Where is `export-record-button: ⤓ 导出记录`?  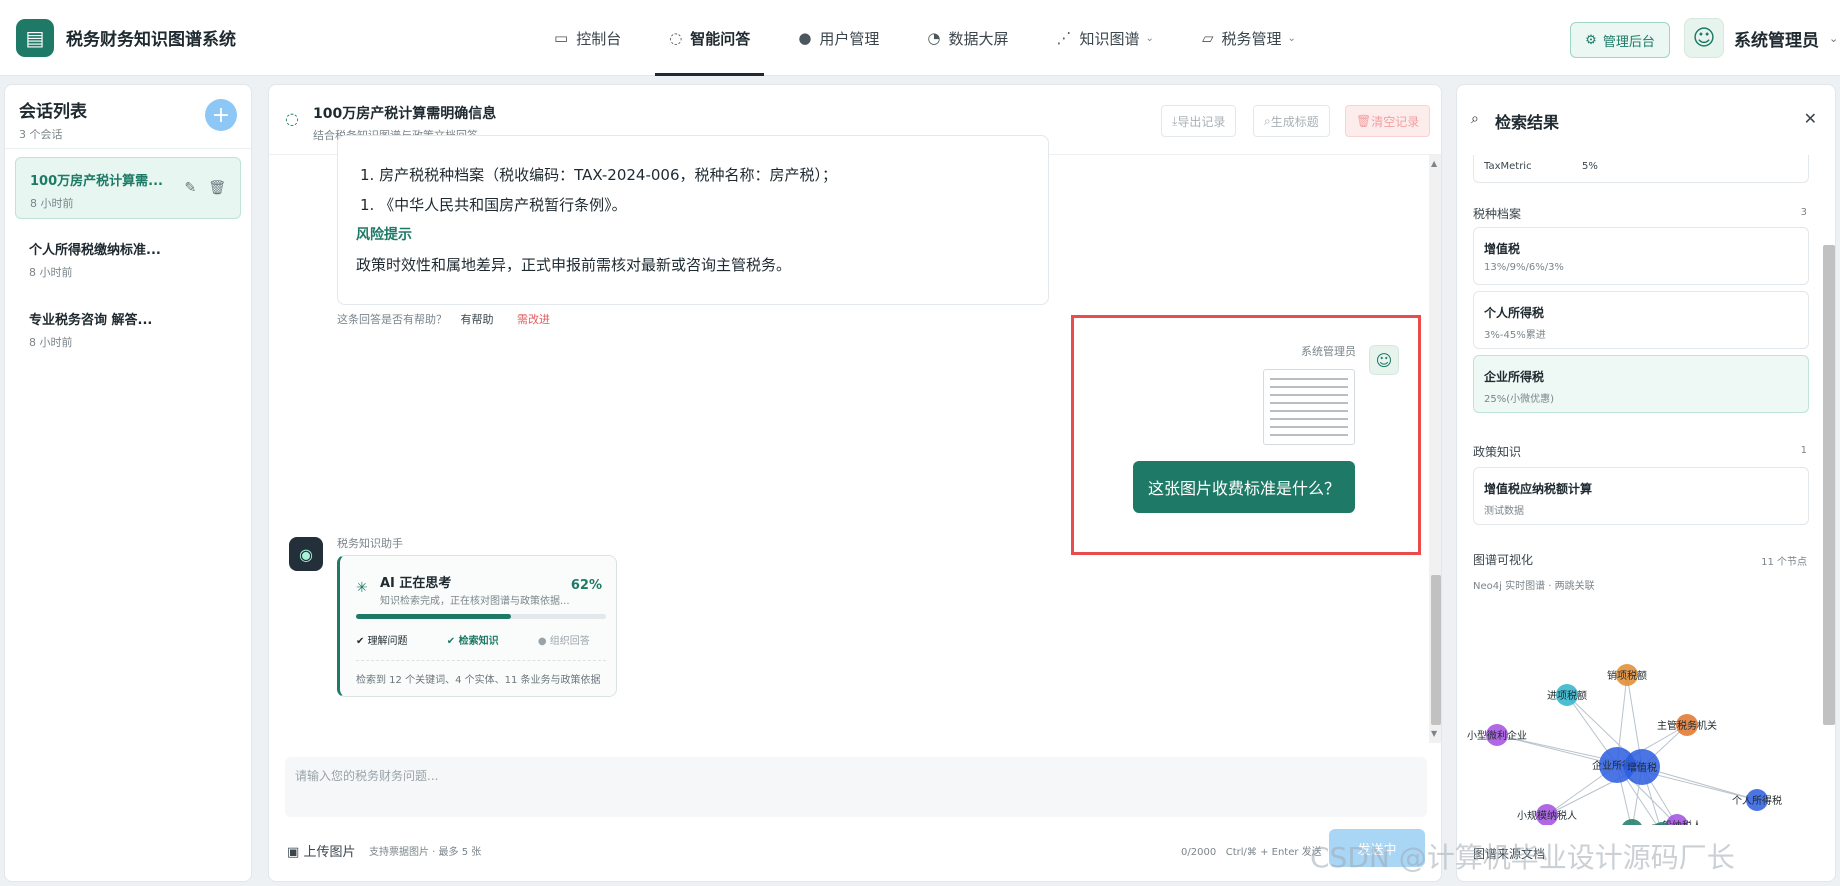 export-record-button: ⤓ 导出记录 is located at coordinates (1199, 121).